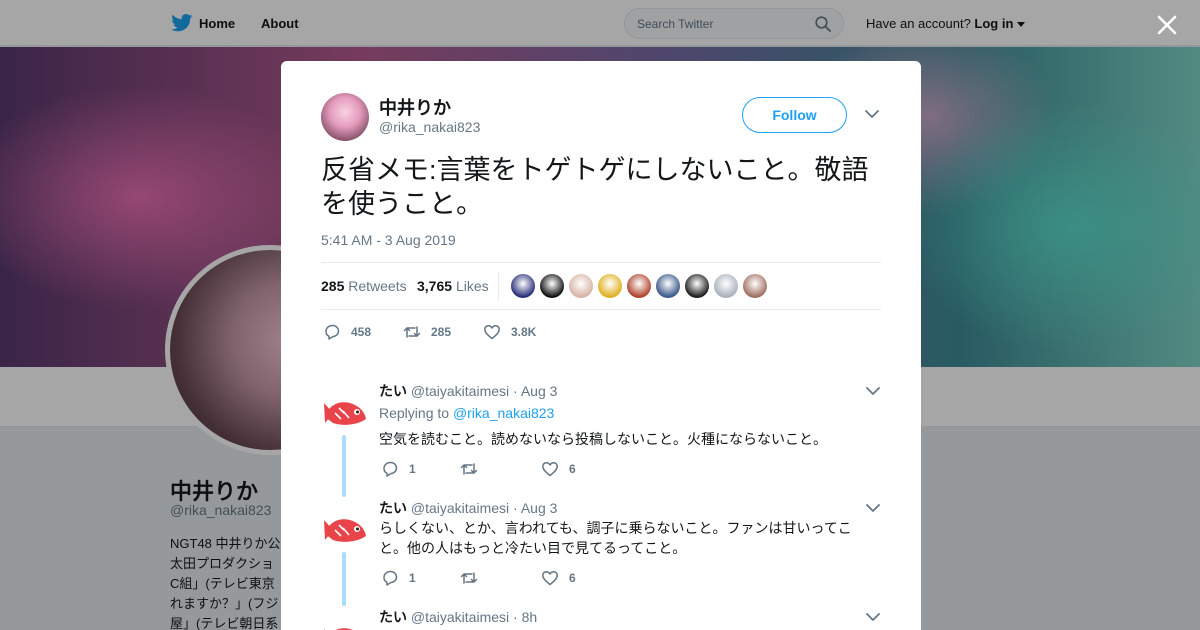 The height and width of the screenshot is (630, 1200). I want to click on follow-button: Follow, so click(794, 115).